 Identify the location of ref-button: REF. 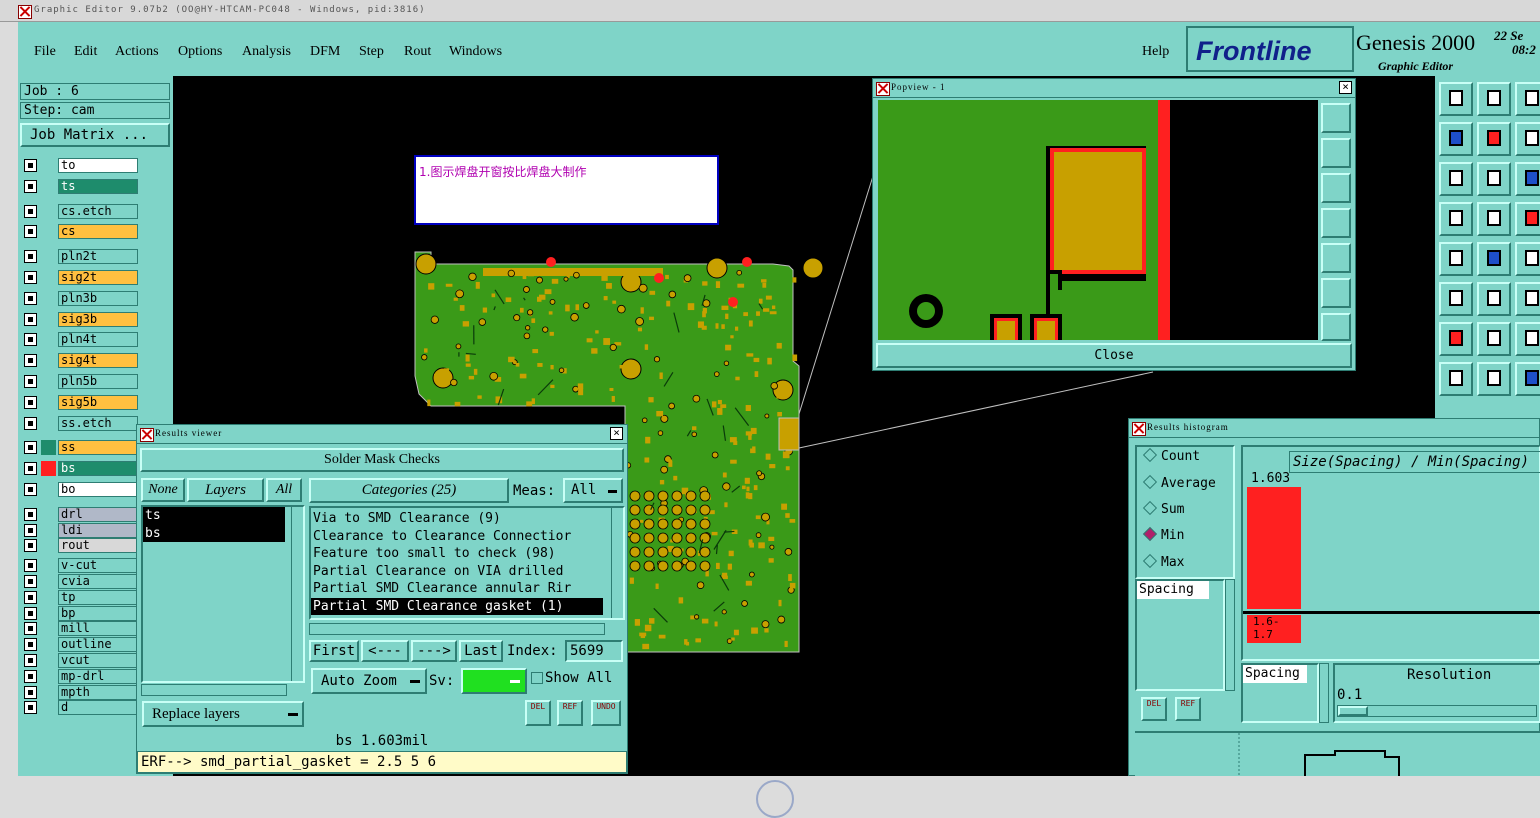
(570, 713).